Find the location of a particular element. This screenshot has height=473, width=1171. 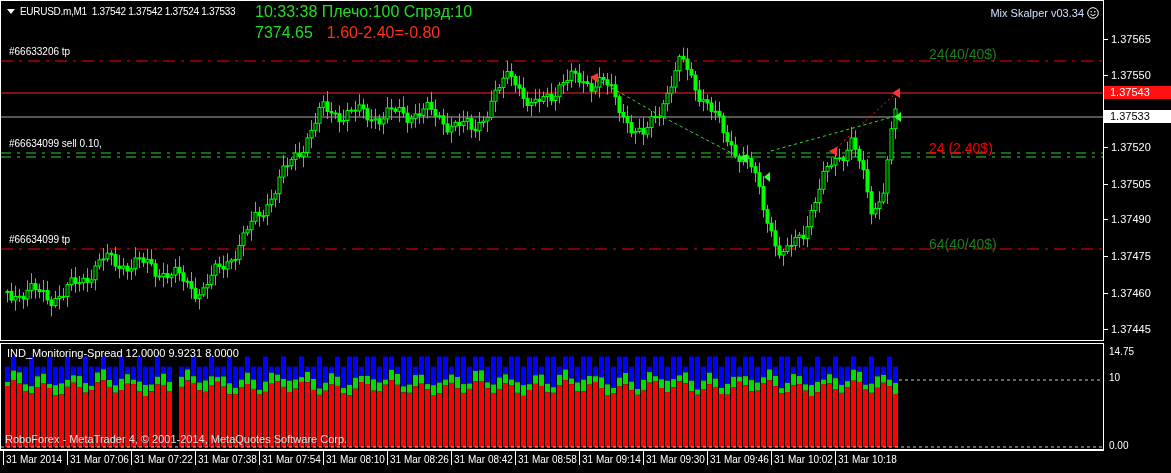

order-note: 64(40/40$) is located at coordinates (963, 244).